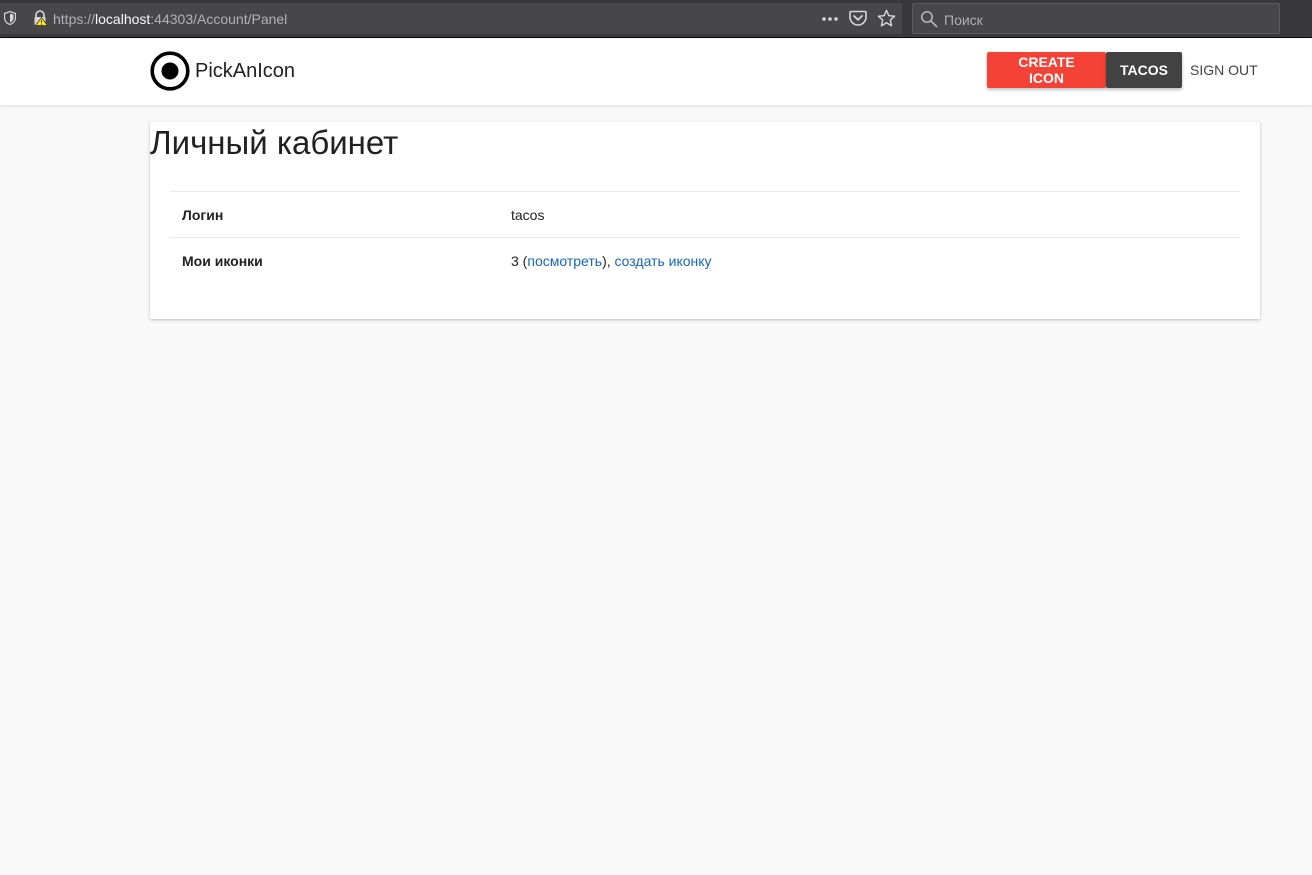 The height and width of the screenshot is (875, 1312). What do you see at coordinates (245, 70) in the screenshot?
I see `brand-name: PickAnIcon` at bounding box center [245, 70].